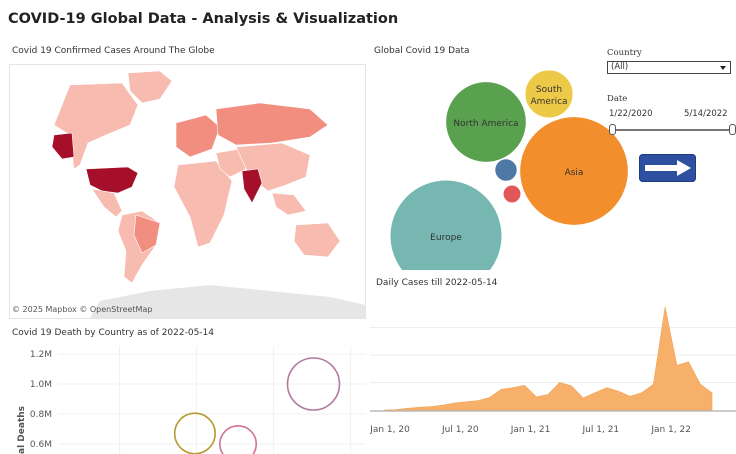  Describe the element at coordinates (706, 114) in the screenshot. I see `date-end-value: 5/14/2022` at that location.